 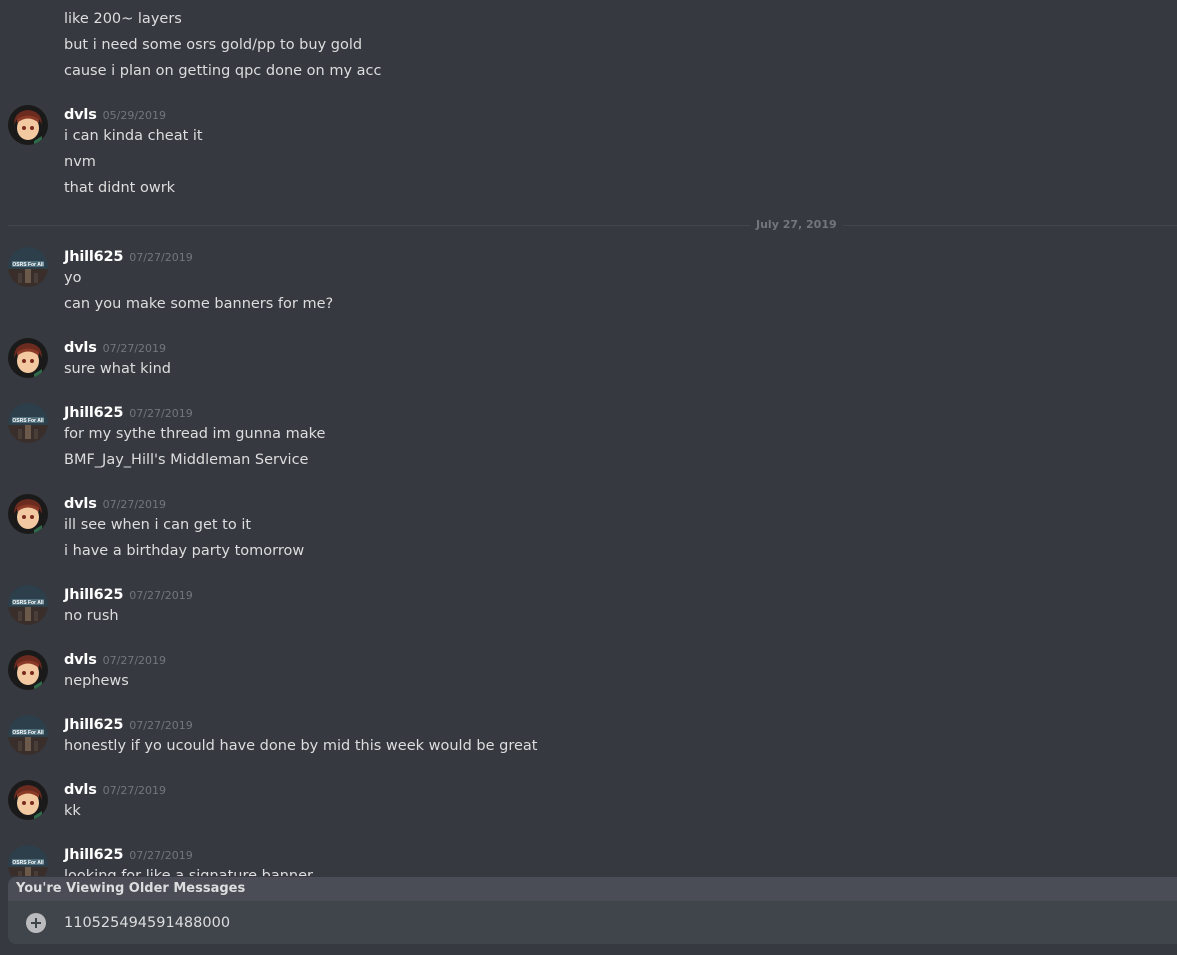 I want to click on message-text: i can kinda cheat it, so click(x=133, y=136).